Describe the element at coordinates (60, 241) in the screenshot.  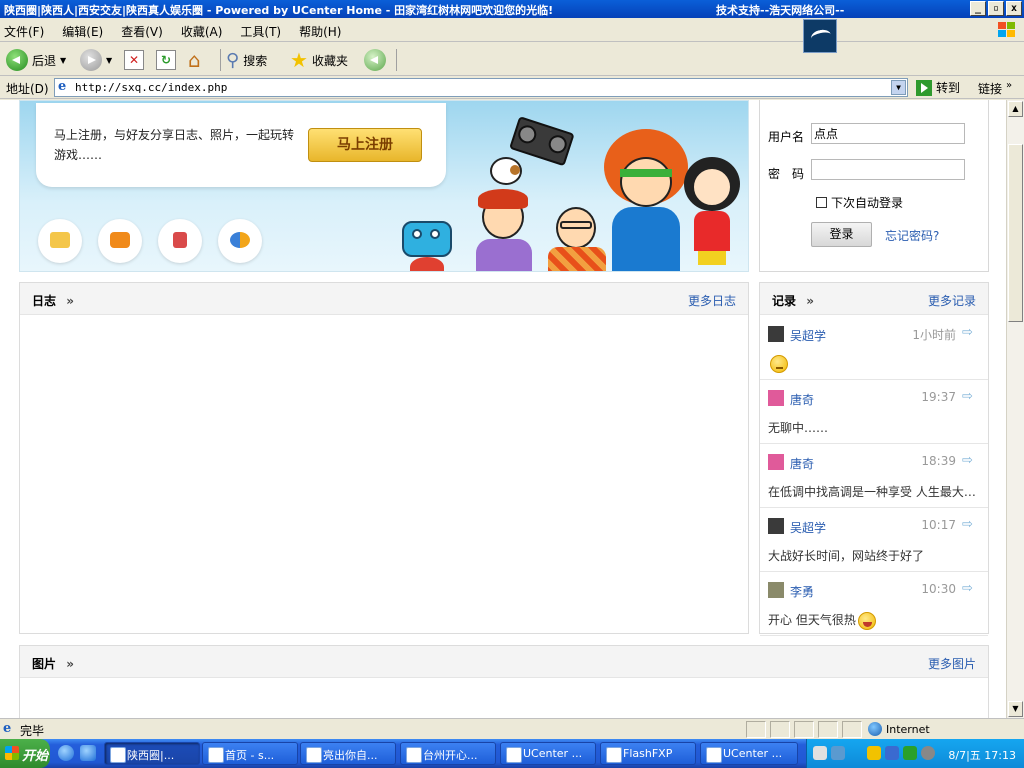
I see `blog-icon` at that location.